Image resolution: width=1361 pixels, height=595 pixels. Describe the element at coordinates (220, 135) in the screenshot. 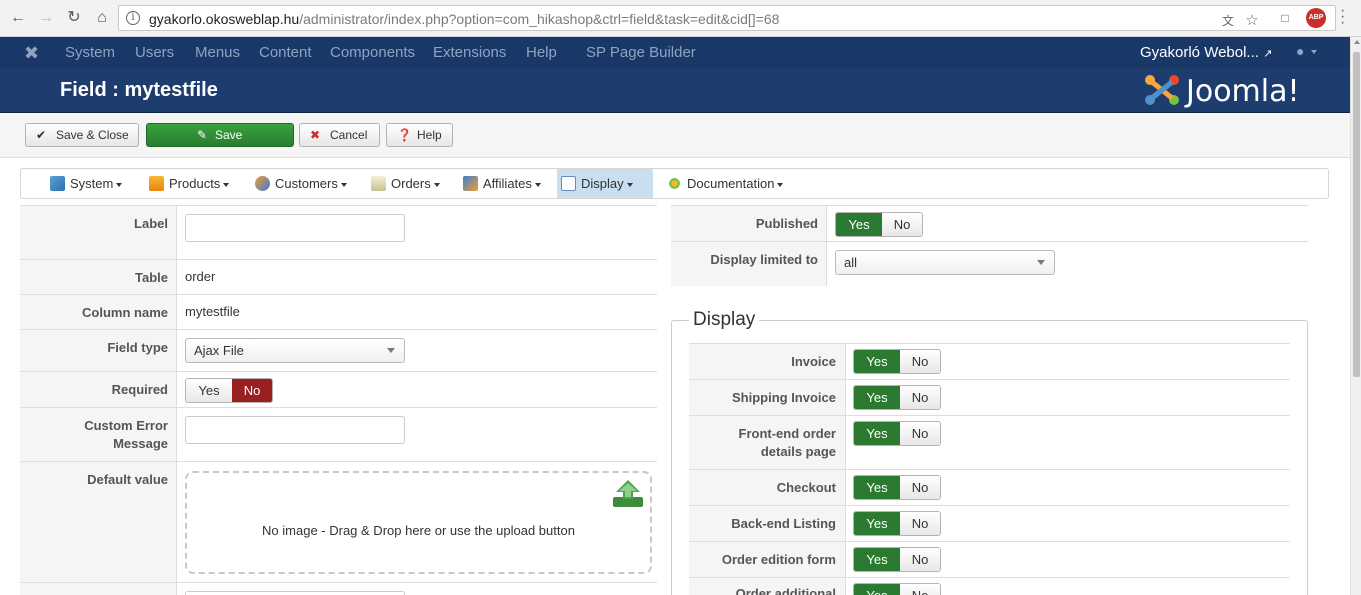

I see `save-button: ✎ Save` at that location.